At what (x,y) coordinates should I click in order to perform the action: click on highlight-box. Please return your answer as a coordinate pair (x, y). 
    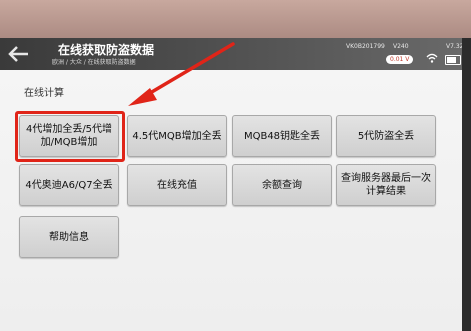
    Looking at the image, I should click on (70, 136).